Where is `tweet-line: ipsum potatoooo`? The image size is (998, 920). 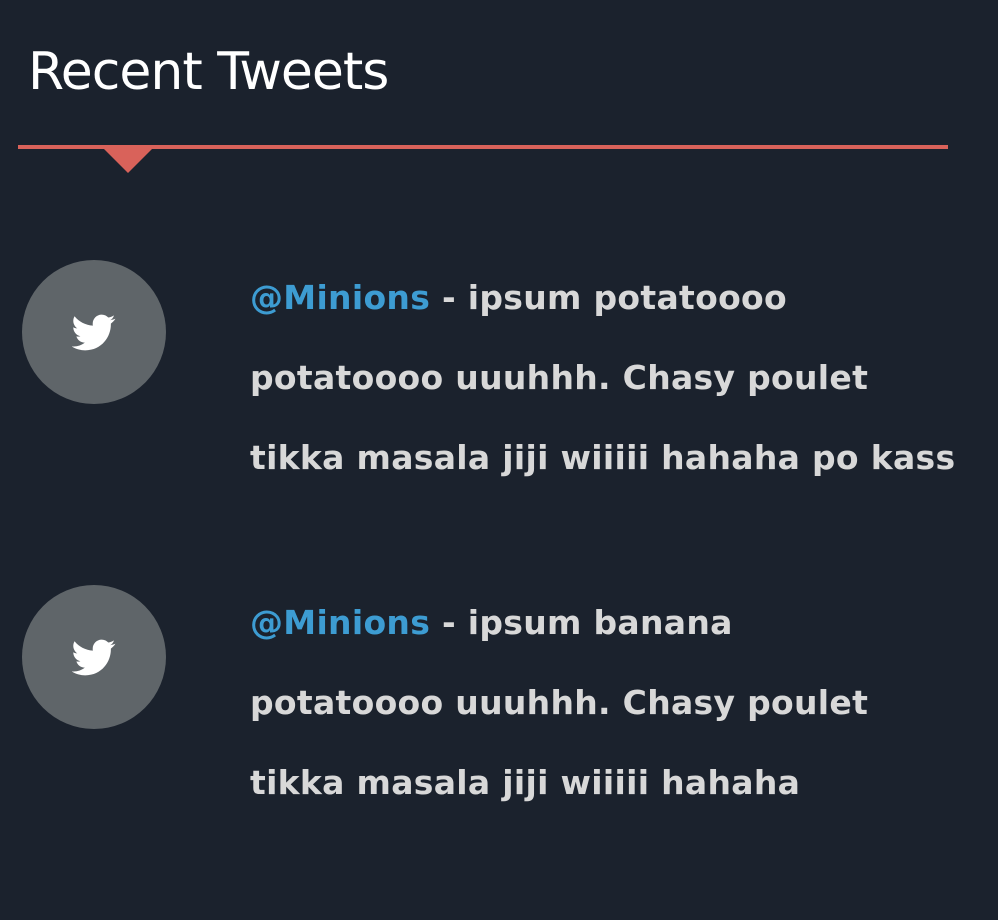
tweet-line: ipsum potatoooo is located at coordinates (627, 297).